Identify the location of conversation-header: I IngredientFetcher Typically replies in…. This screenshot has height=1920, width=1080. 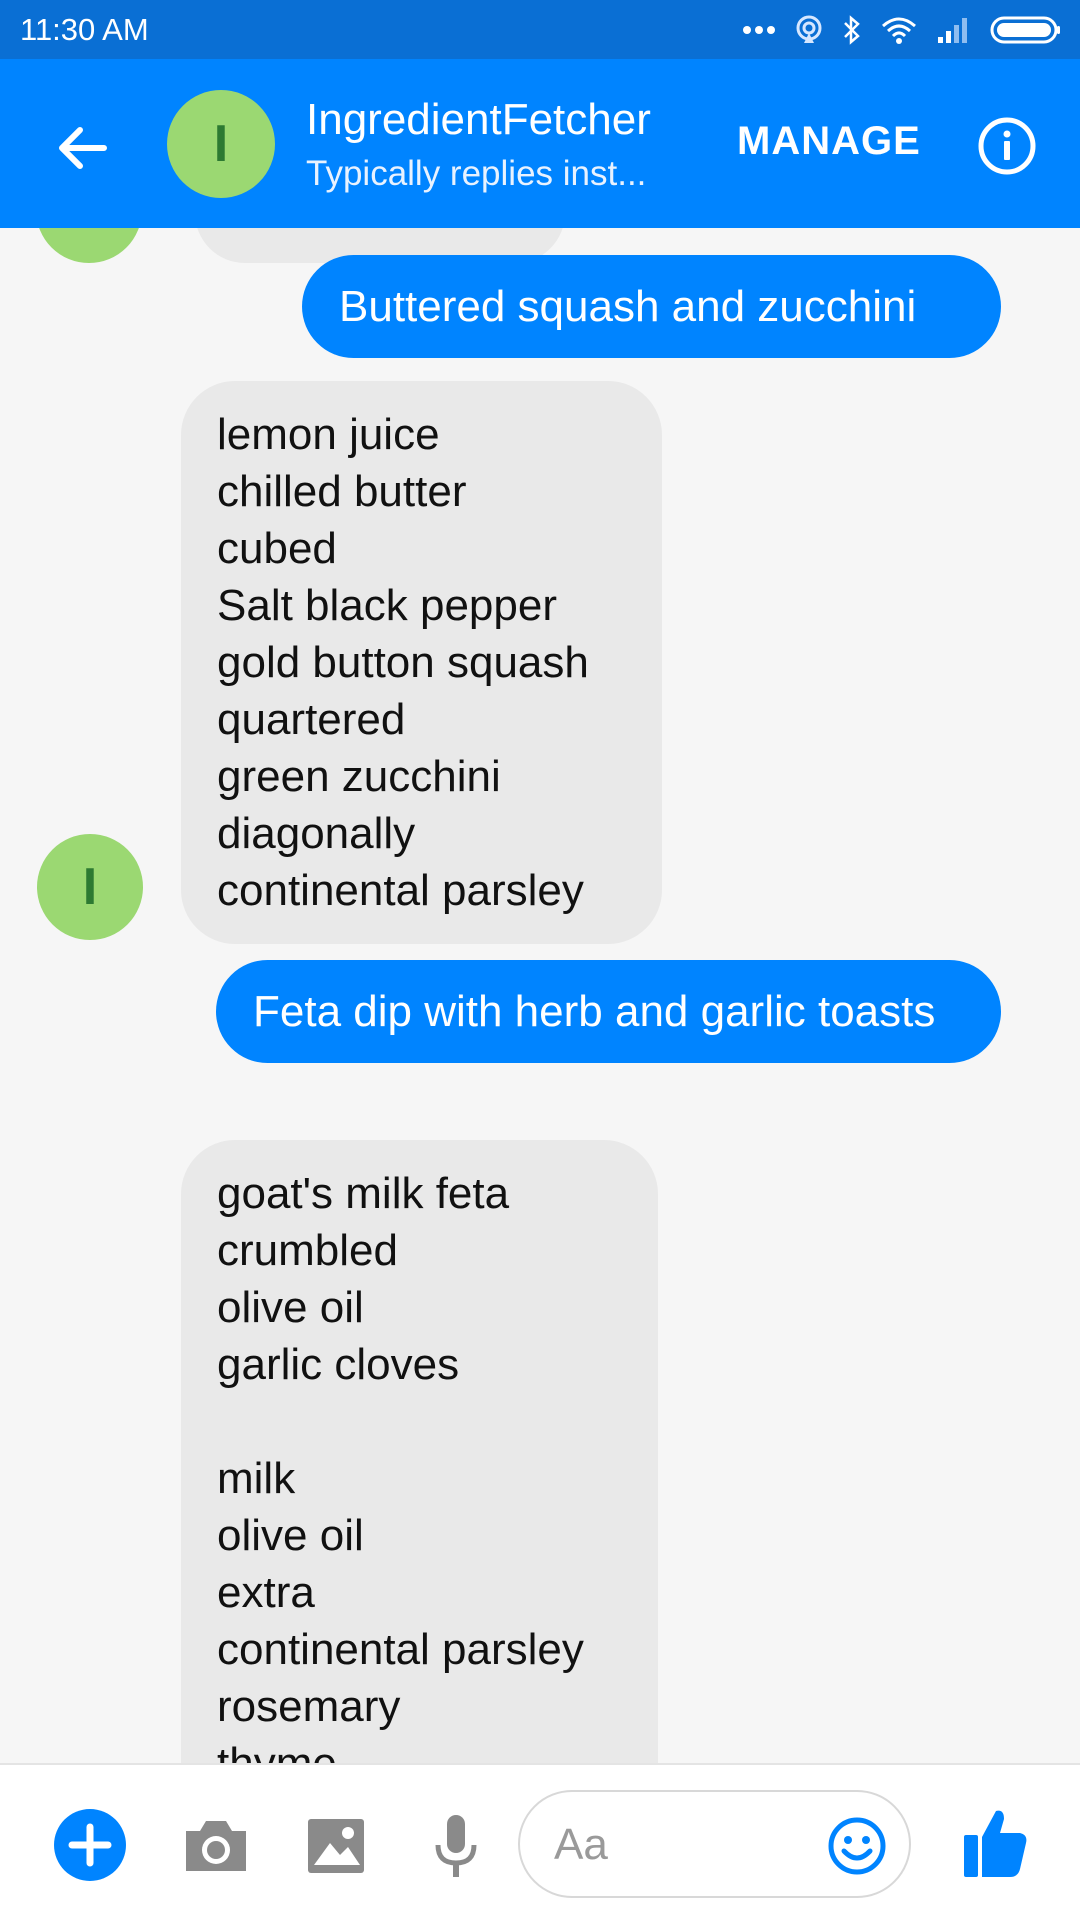
(540, 143).